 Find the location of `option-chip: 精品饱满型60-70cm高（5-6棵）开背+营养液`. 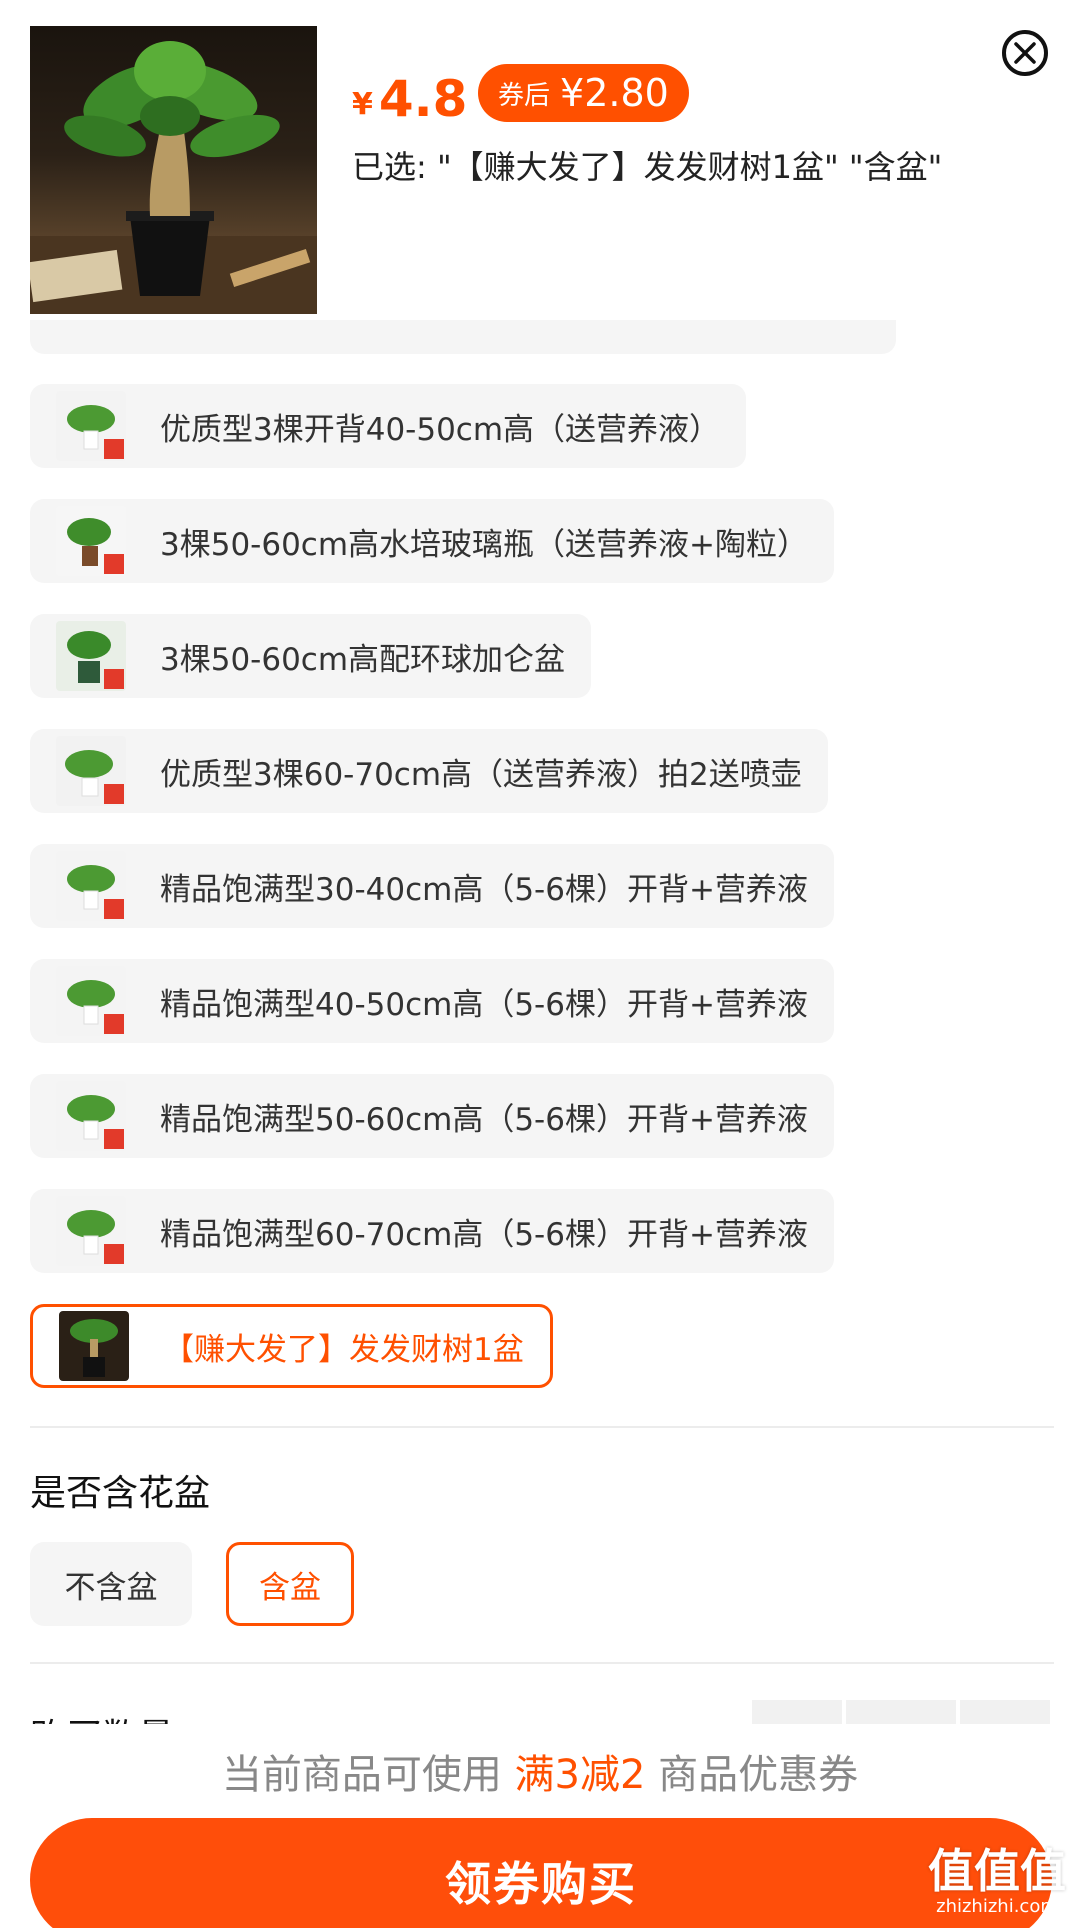

option-chip: 精品饱满型60-70cm高（5-6棵）开背+营养液 is located at coordinates (432, 1231).